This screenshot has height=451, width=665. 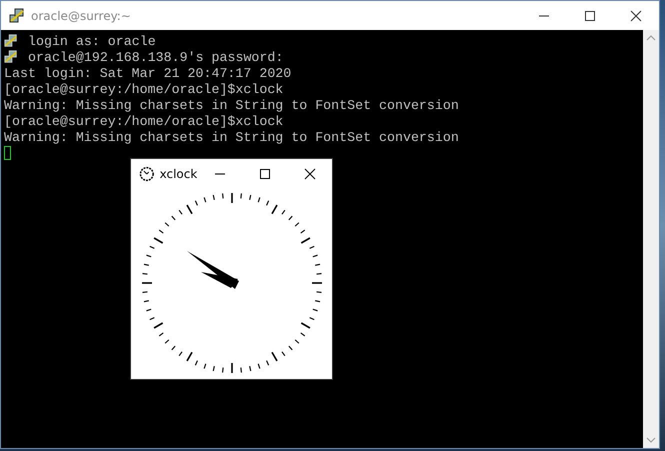 I want to click on scroll-up-icon, so click(x=651, y=38).